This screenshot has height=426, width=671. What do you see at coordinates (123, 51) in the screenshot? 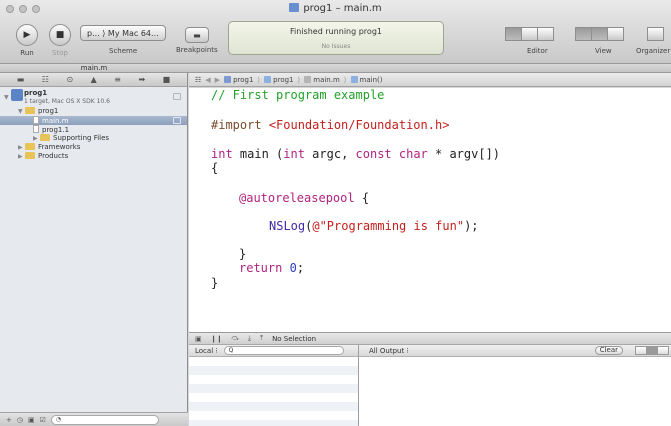
I see `scheme-label: Scheme` at bounding box center [123, 51].